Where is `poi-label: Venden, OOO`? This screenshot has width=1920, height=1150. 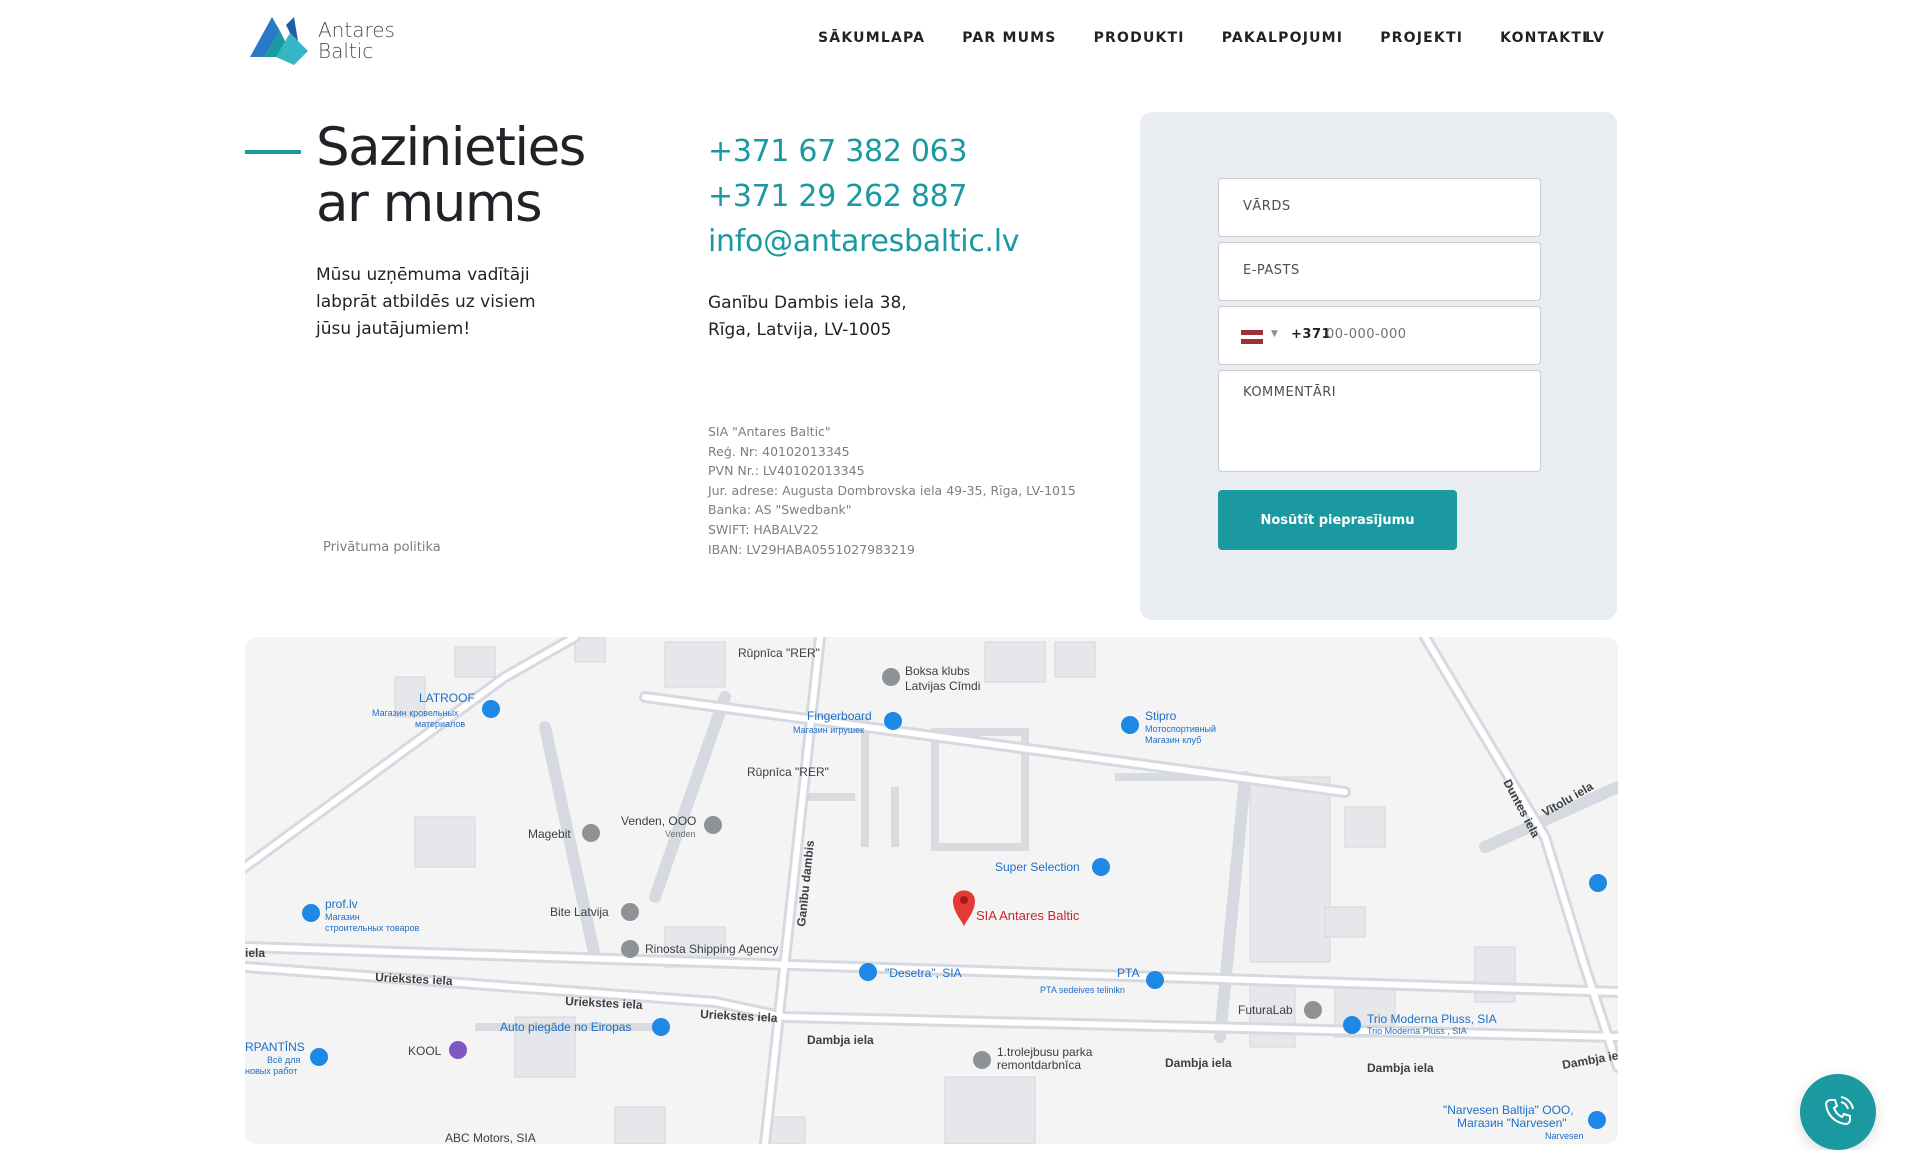 poi-label: Venden, OOO is located at coordinates (658, 821).